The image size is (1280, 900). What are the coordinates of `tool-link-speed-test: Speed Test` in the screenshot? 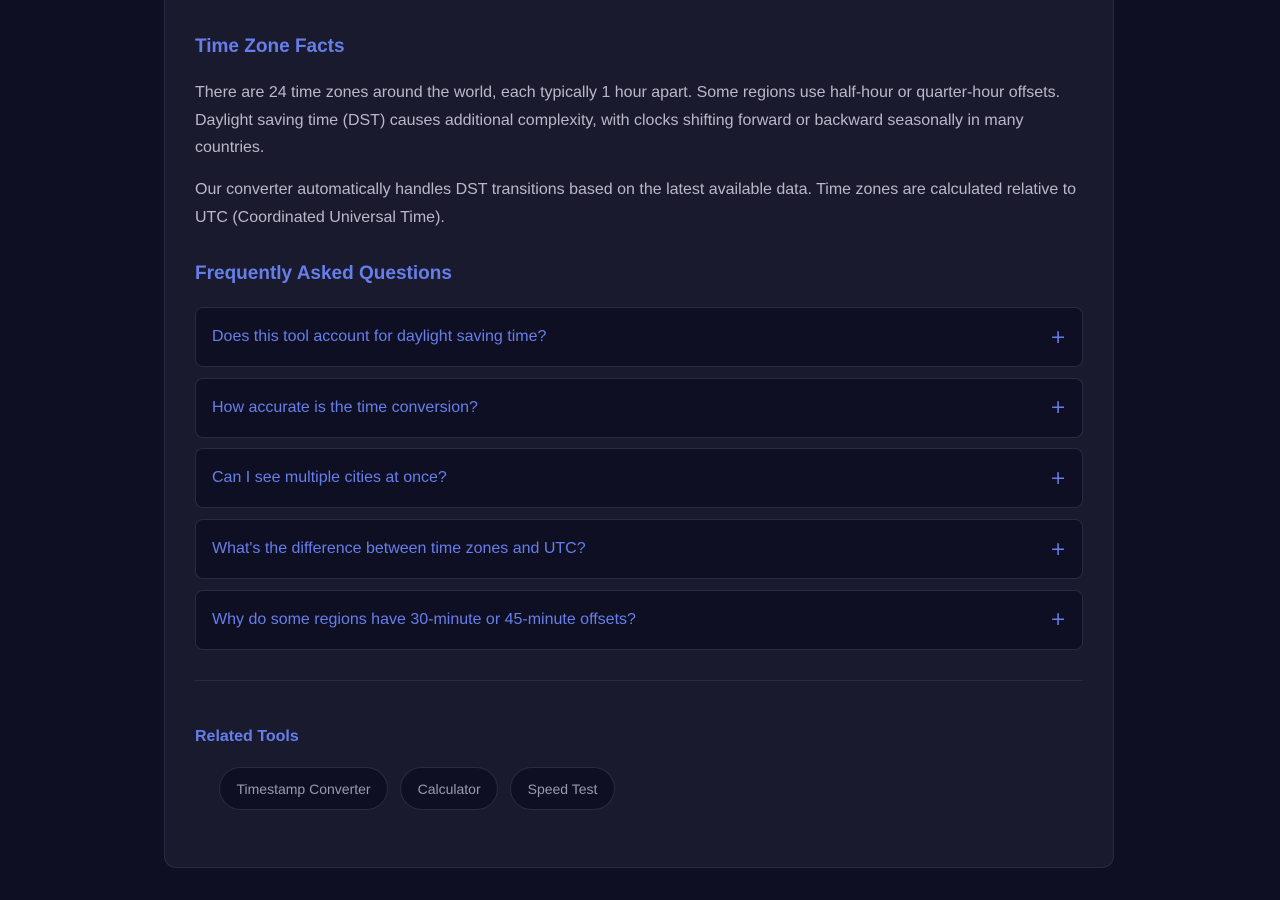 It's located at (562, 788).